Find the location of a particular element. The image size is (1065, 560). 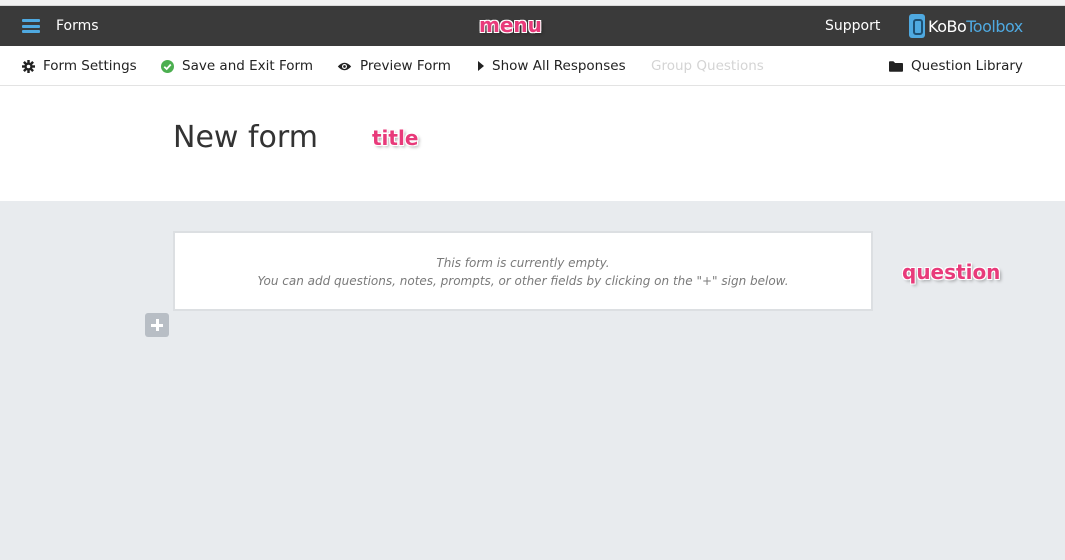

save-and-exit-button: Save and Exit Form is located at coordinates (237, 66).